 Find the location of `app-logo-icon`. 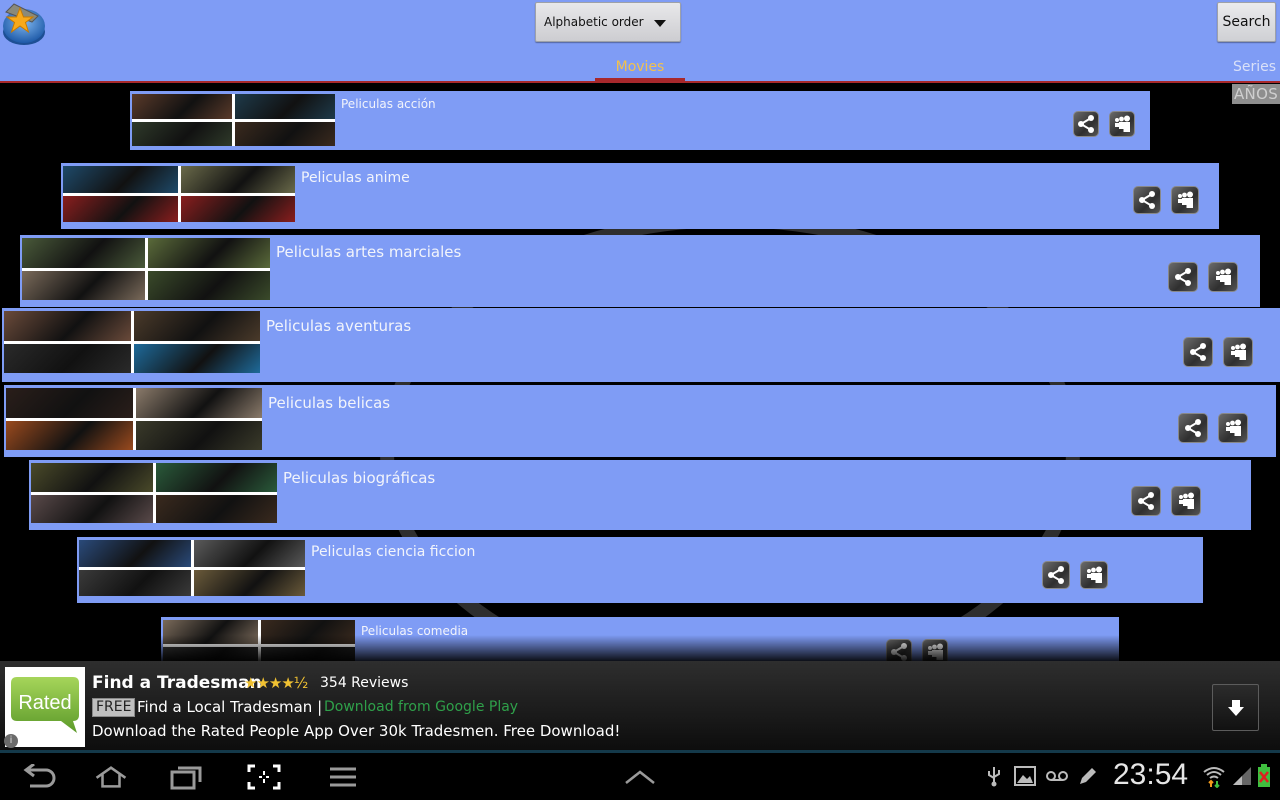

app-logo-icon is located at coordinates (24, 24).